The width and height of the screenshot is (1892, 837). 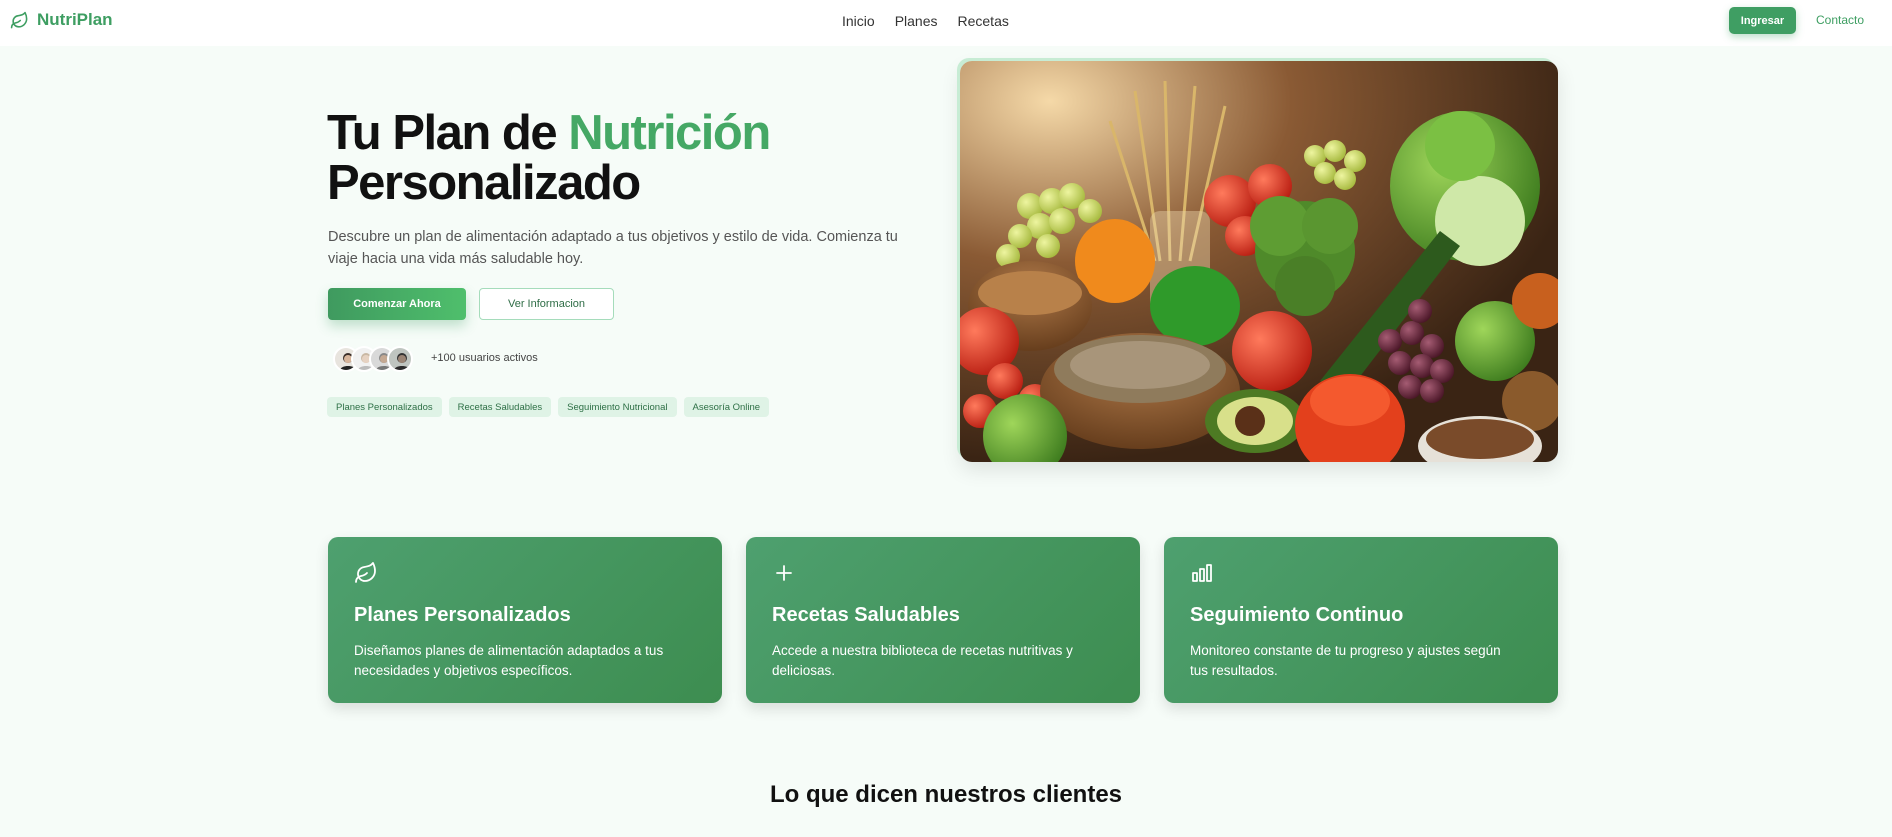 I want to click on nav-link-planes: Planes, so click(x=916, y=21).